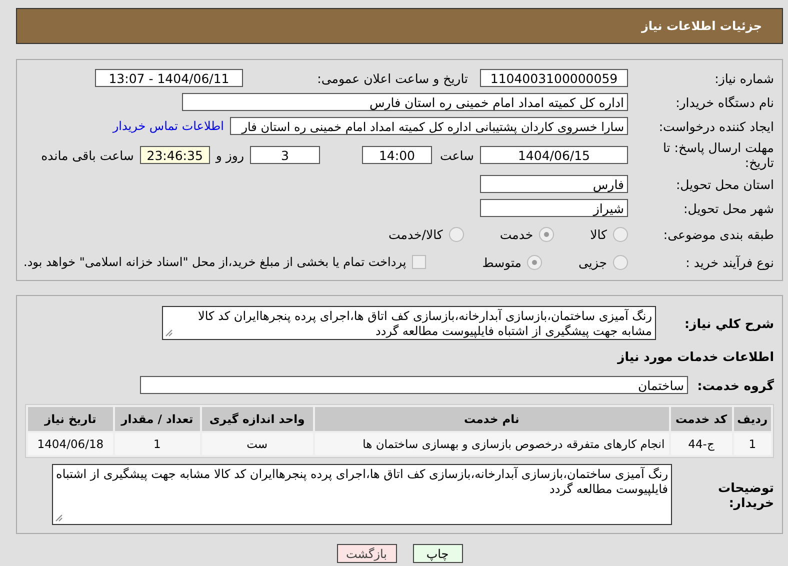  Describe the element at coordinates (745, 495) in the screenshot. I see `field-label: توضیحات خریدار:` at that location.